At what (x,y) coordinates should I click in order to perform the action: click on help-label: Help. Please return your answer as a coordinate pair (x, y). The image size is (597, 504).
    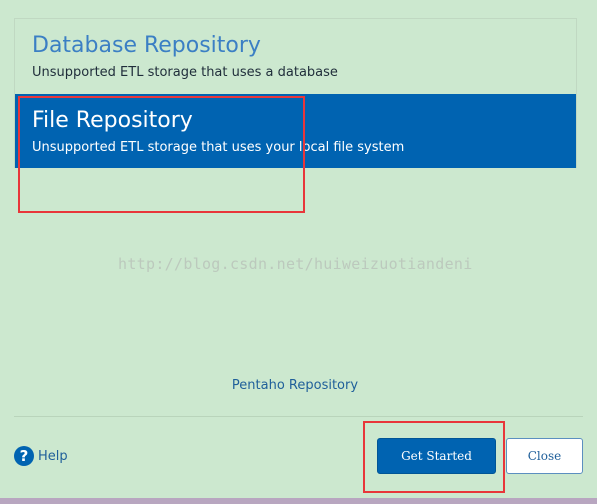
    Looking at the image, I should click on (53, 456).